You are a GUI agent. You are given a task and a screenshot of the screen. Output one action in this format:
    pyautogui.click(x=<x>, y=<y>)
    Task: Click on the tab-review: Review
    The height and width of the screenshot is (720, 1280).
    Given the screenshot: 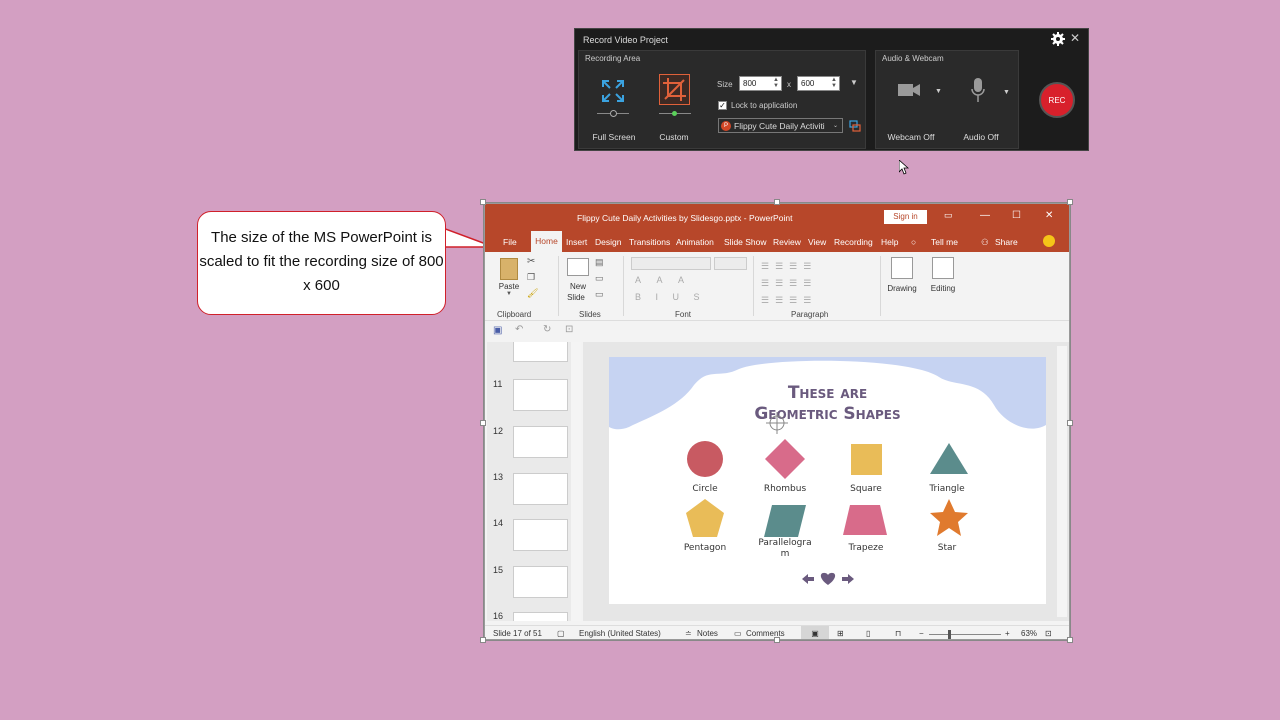 What is the action you would take?
    pyautogui.click(x=787, y=242)
    